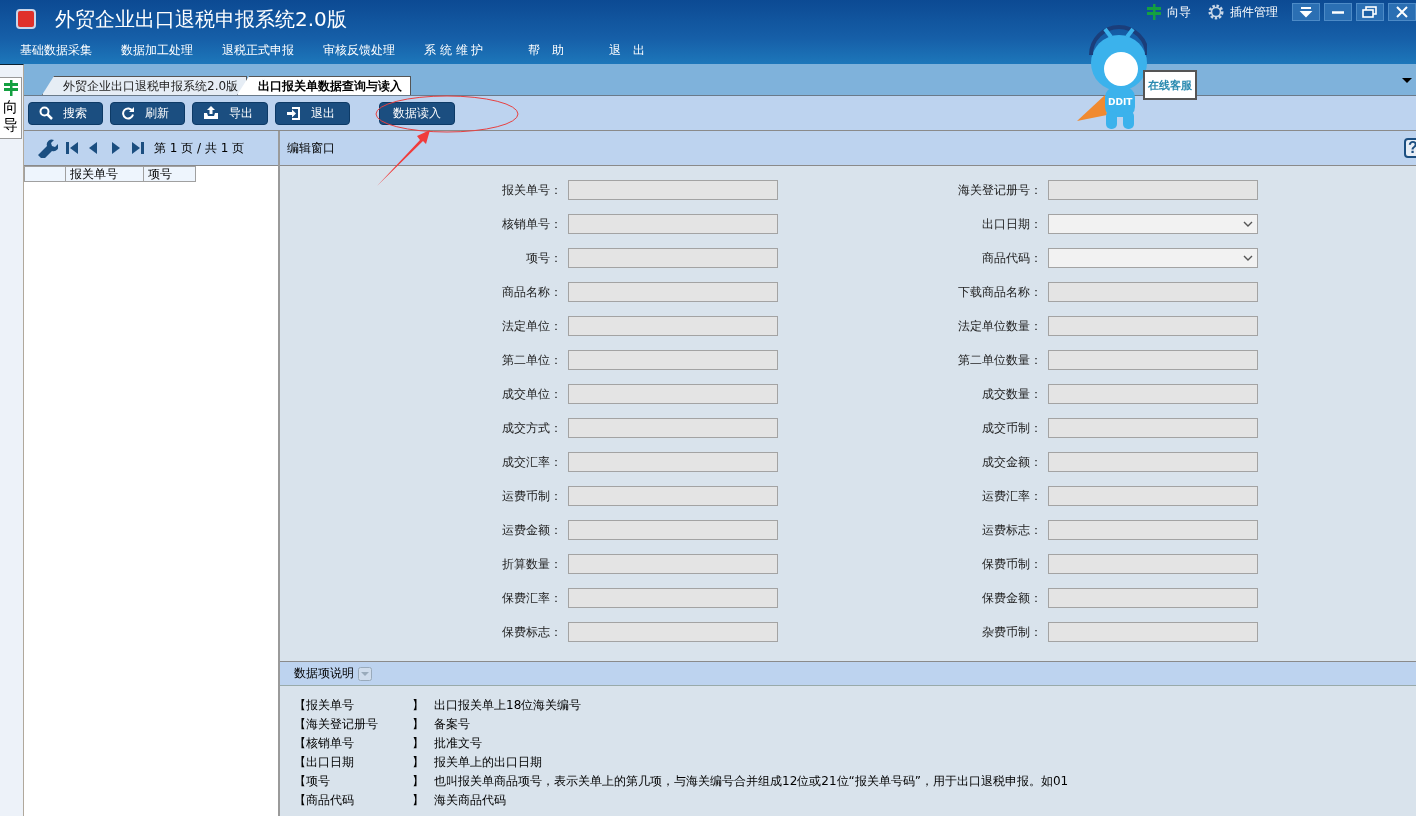 Image resolution: width=1416 pixels, height=816 pixels. Describe the element at coordinates (312, 781) in the screenshot. I see `term: 【项号` at that location.